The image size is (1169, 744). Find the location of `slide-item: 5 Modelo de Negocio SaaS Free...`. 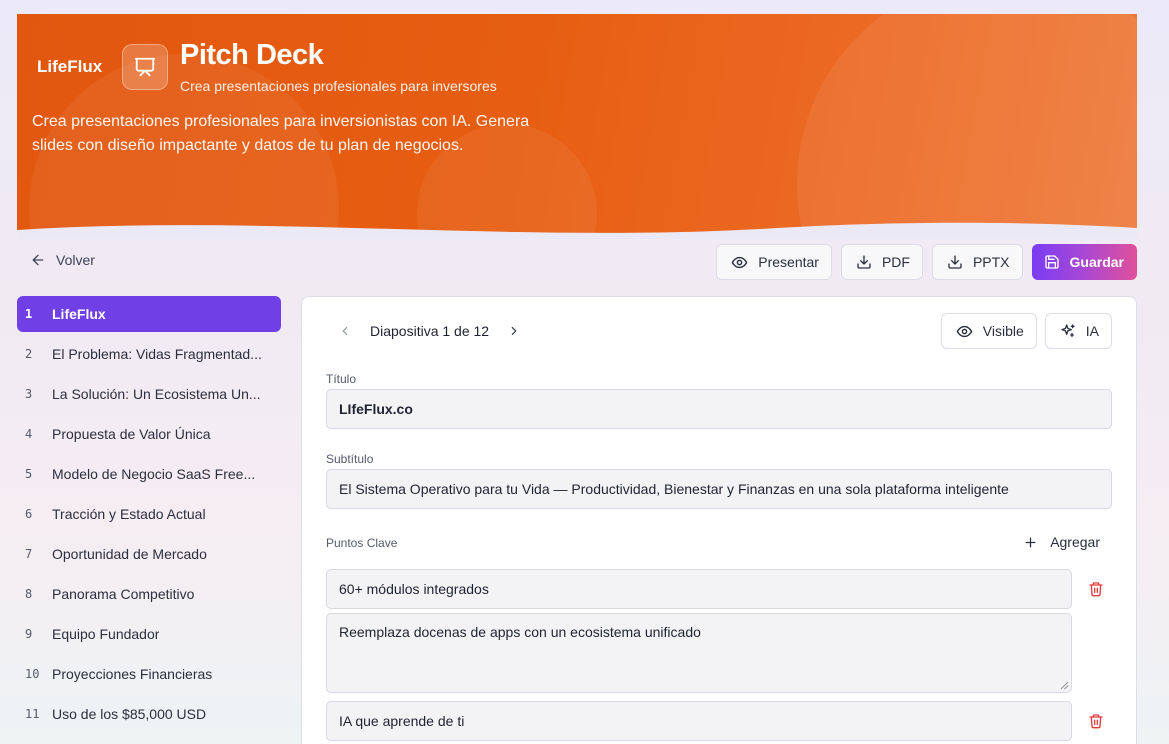

slide-item: 5 Modelo de Negocio SaaS Free... is located at coordinates (149, 474).